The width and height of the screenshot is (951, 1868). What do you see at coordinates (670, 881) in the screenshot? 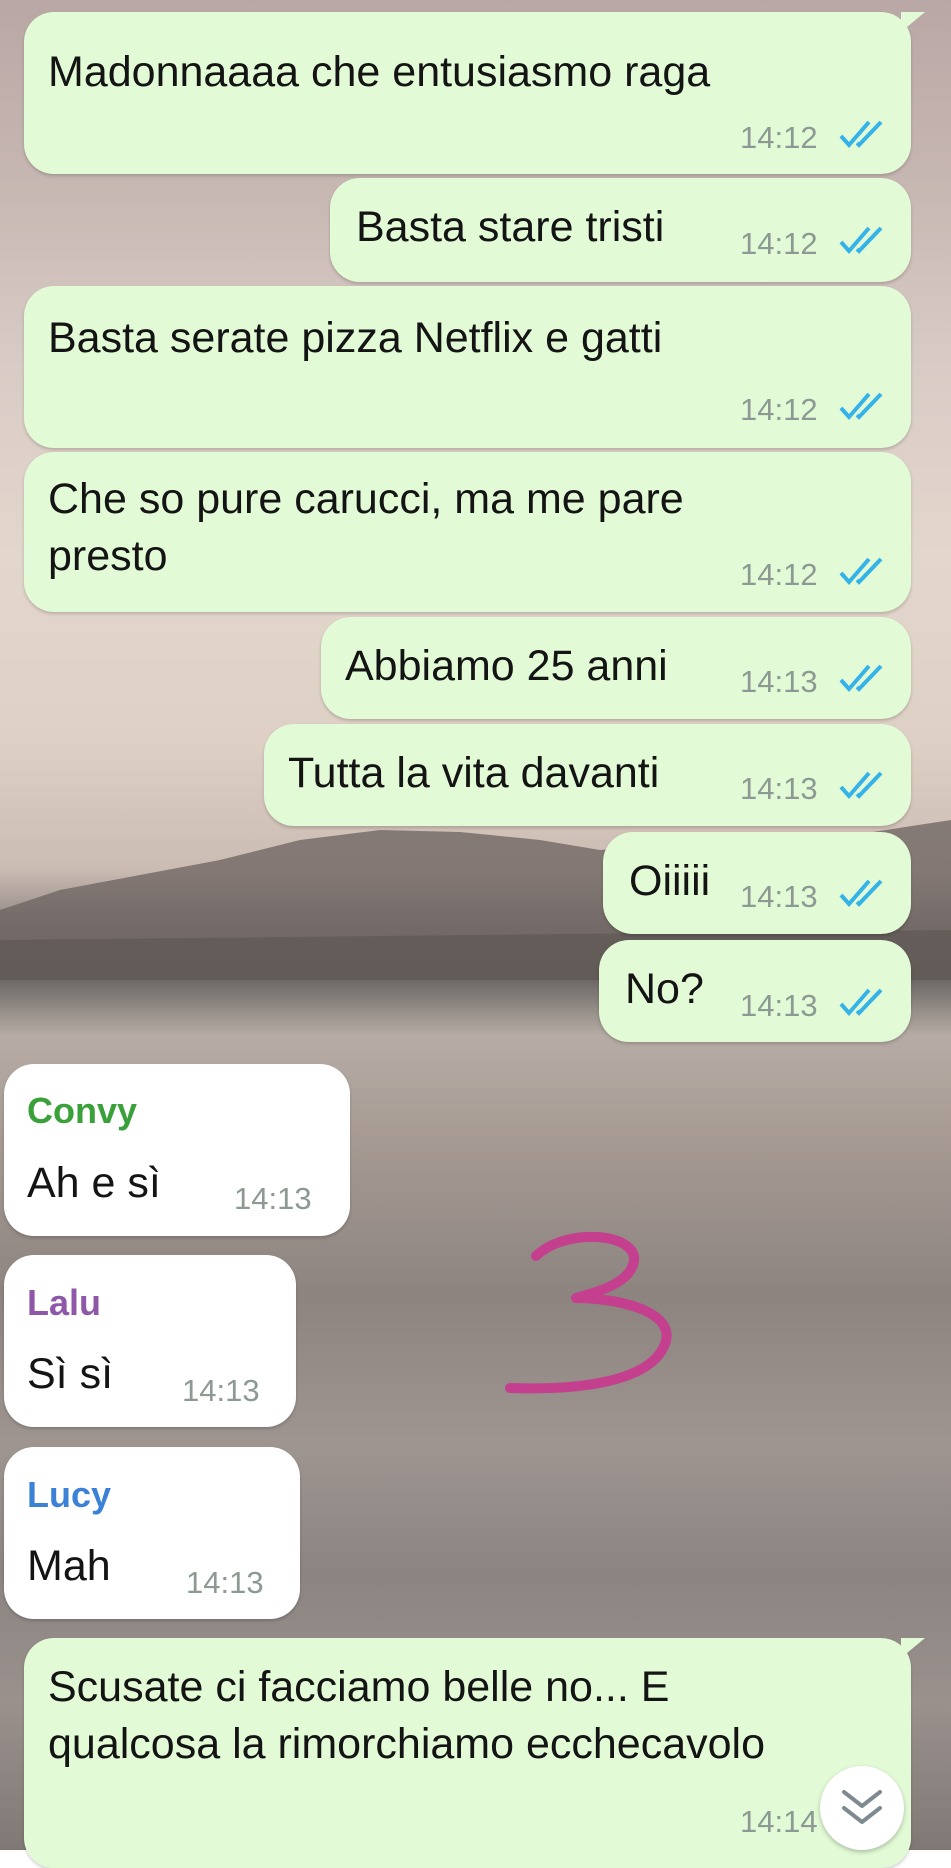
I see `message-text: Oiiiii` at bounding box center [670, 881].